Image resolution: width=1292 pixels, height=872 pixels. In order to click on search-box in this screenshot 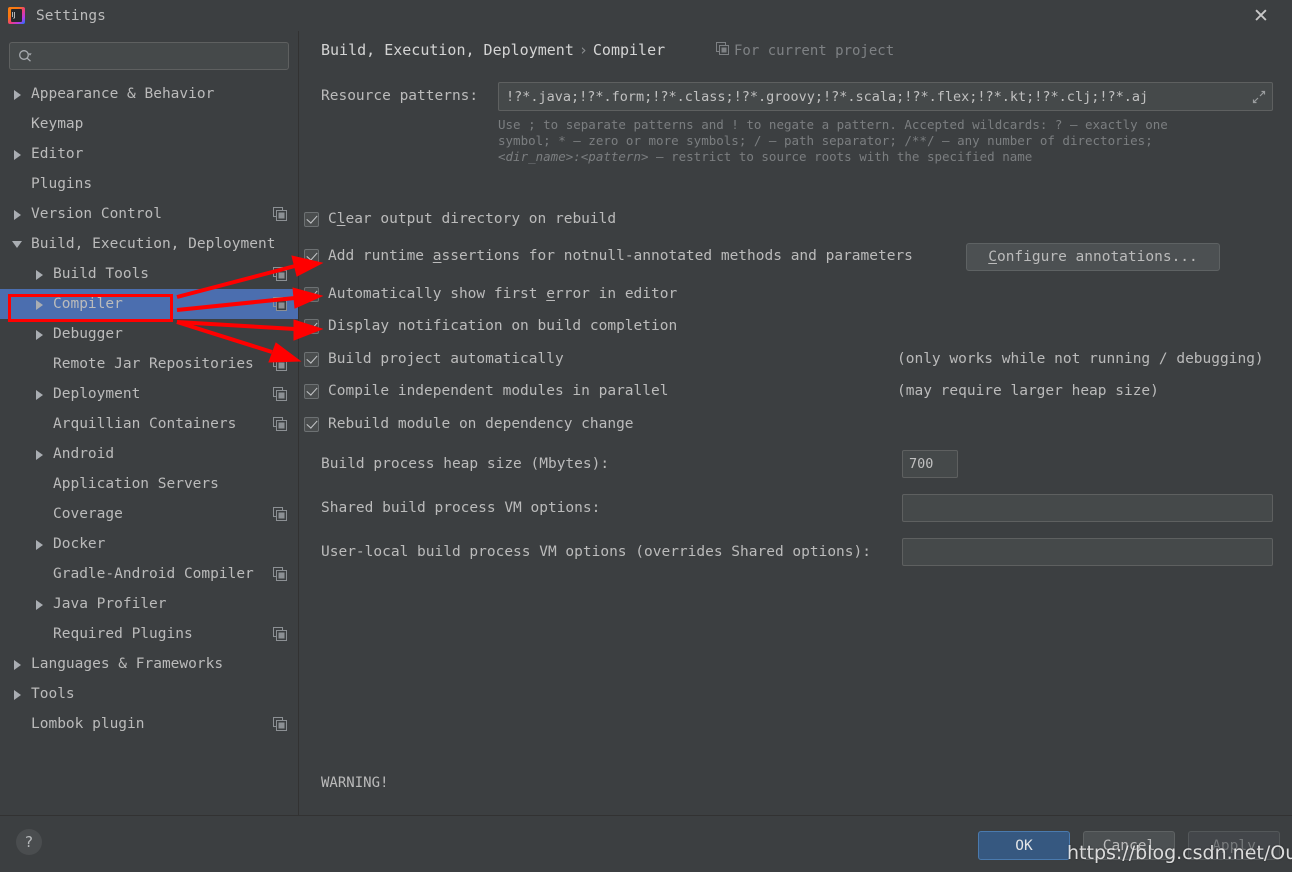, I will do `click(149, 56)`.